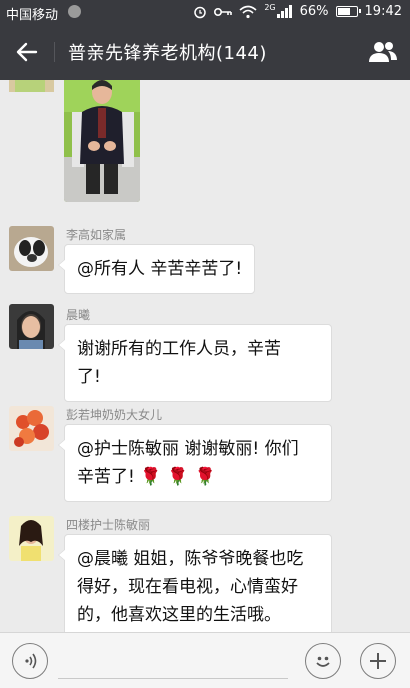 This screenshot has width=410, height=688. Describe the element at coordinates (54, 52) in the screenshot. I see `header-divider` at that location.